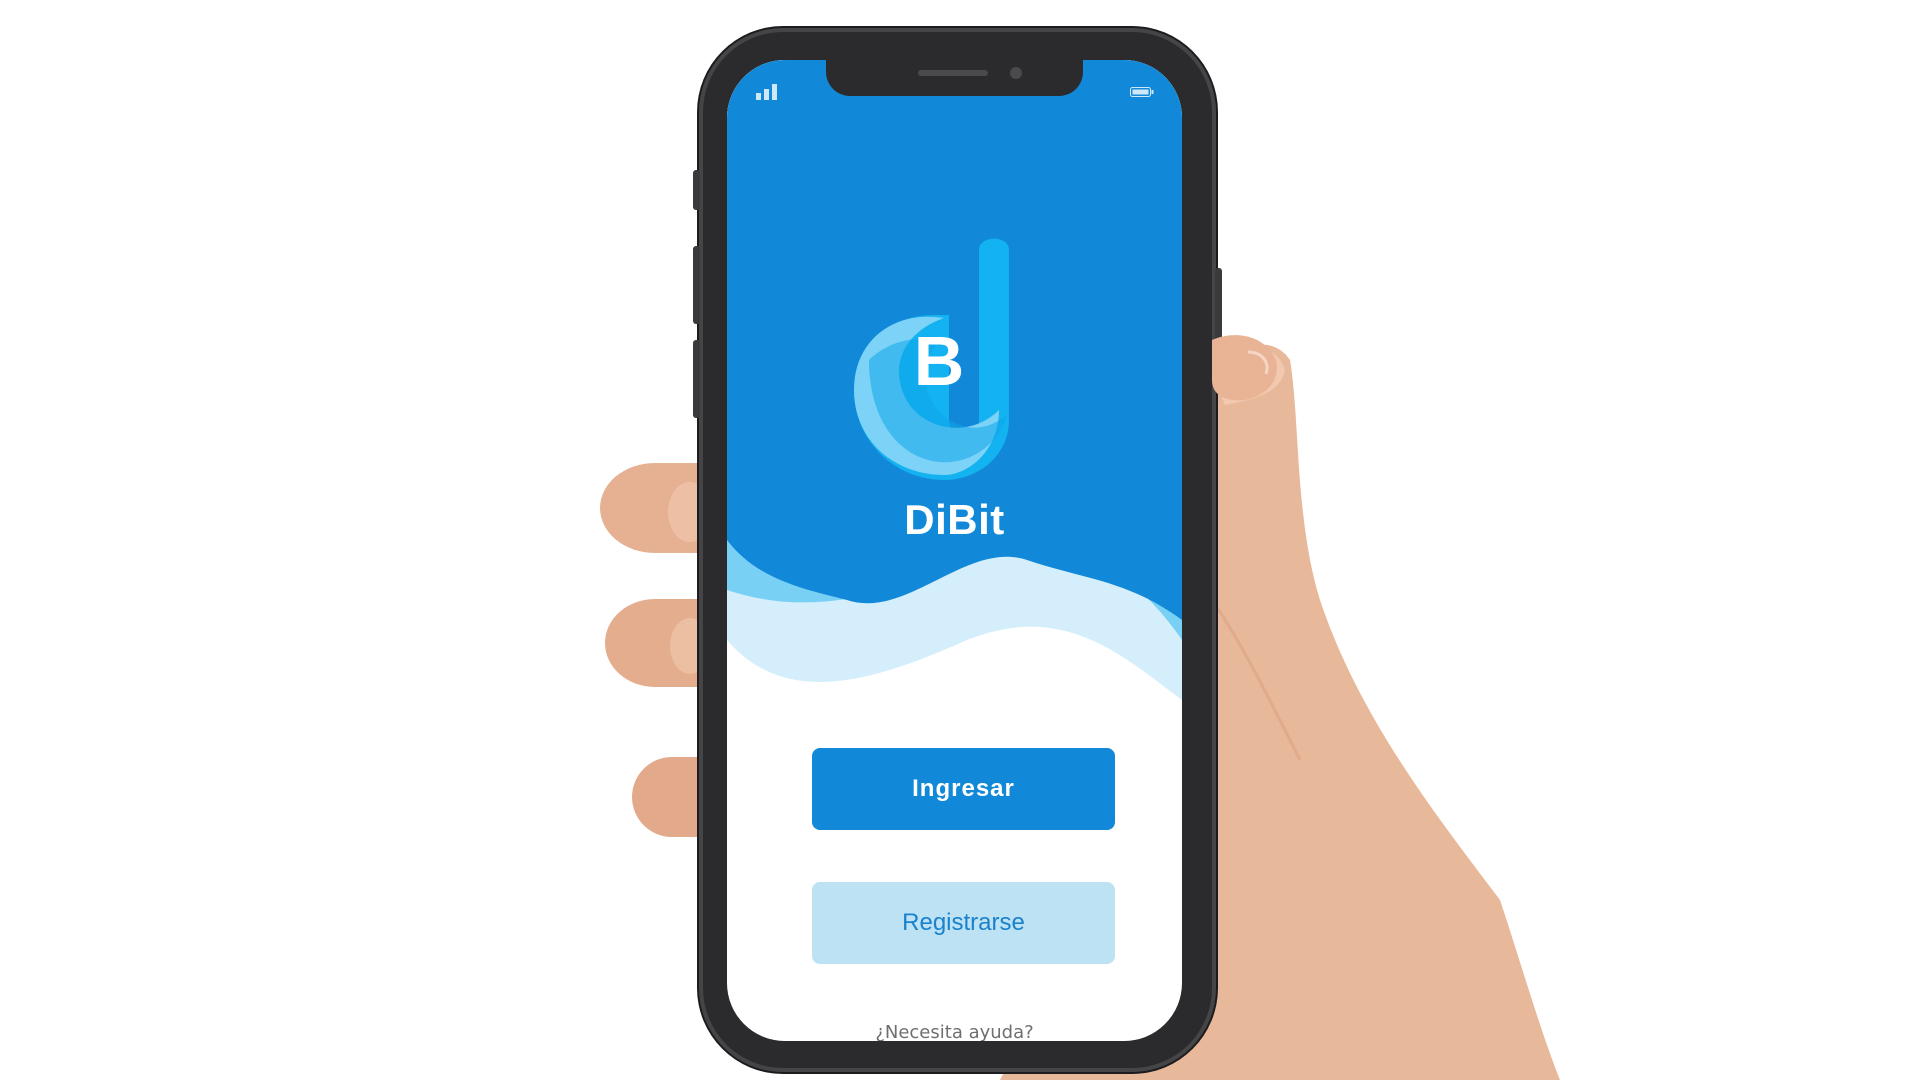 This screenshot has width=1920, height=1080. I want to click on side-button-power, so click(1218, 328).